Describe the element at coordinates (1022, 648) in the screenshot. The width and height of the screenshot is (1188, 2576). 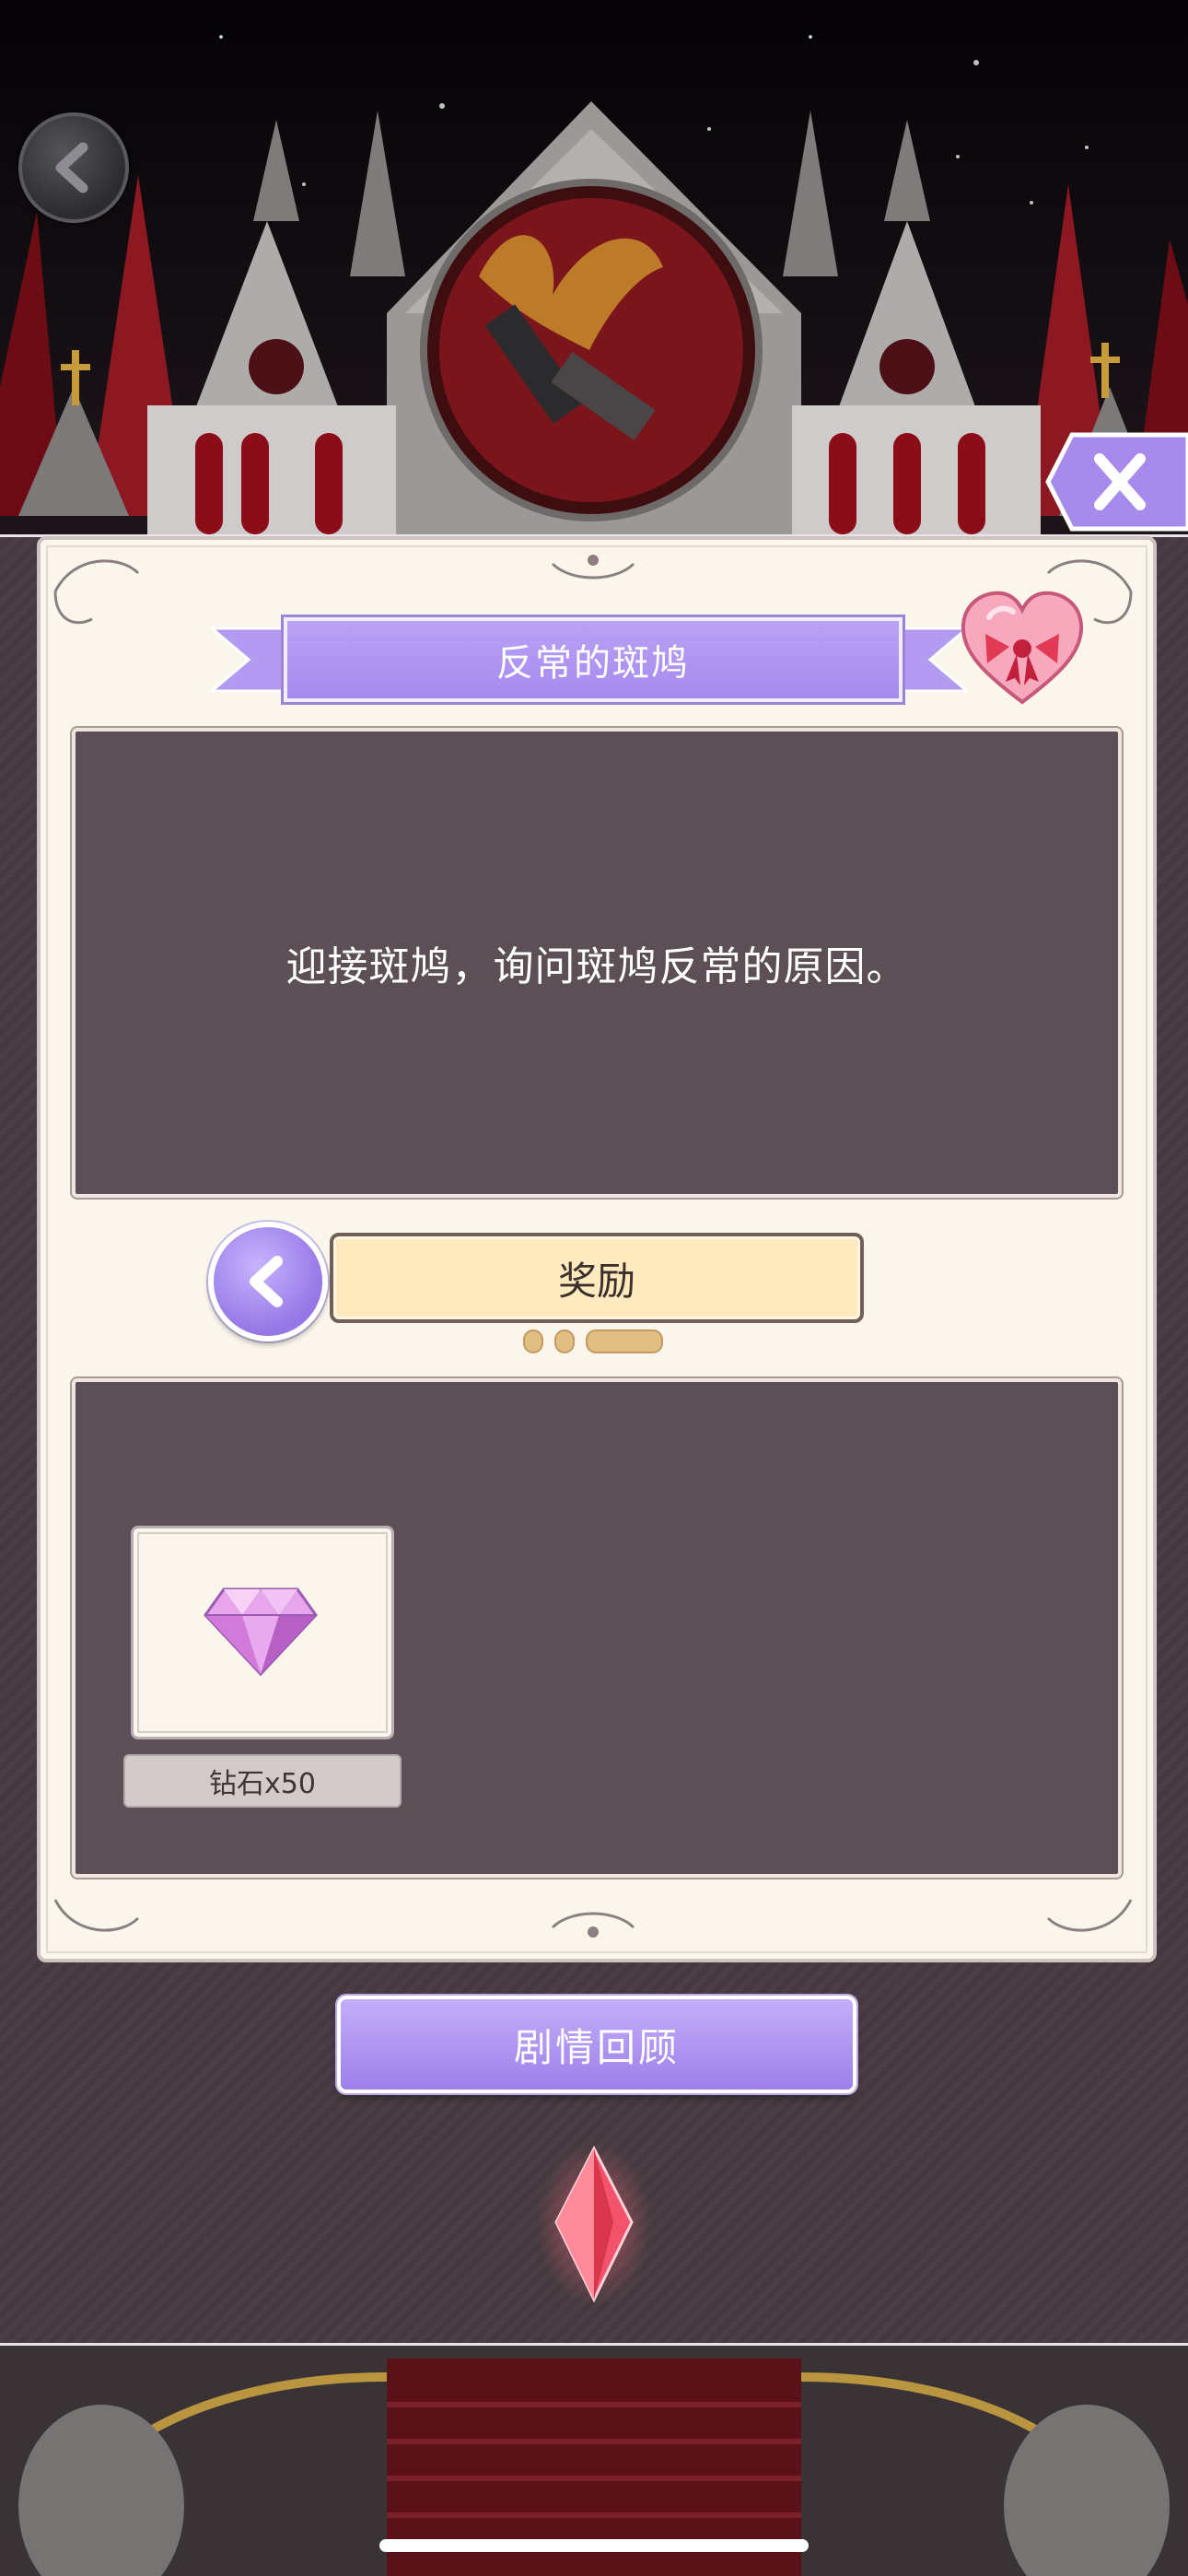
I see `heart-ribbon-icon` at that location.